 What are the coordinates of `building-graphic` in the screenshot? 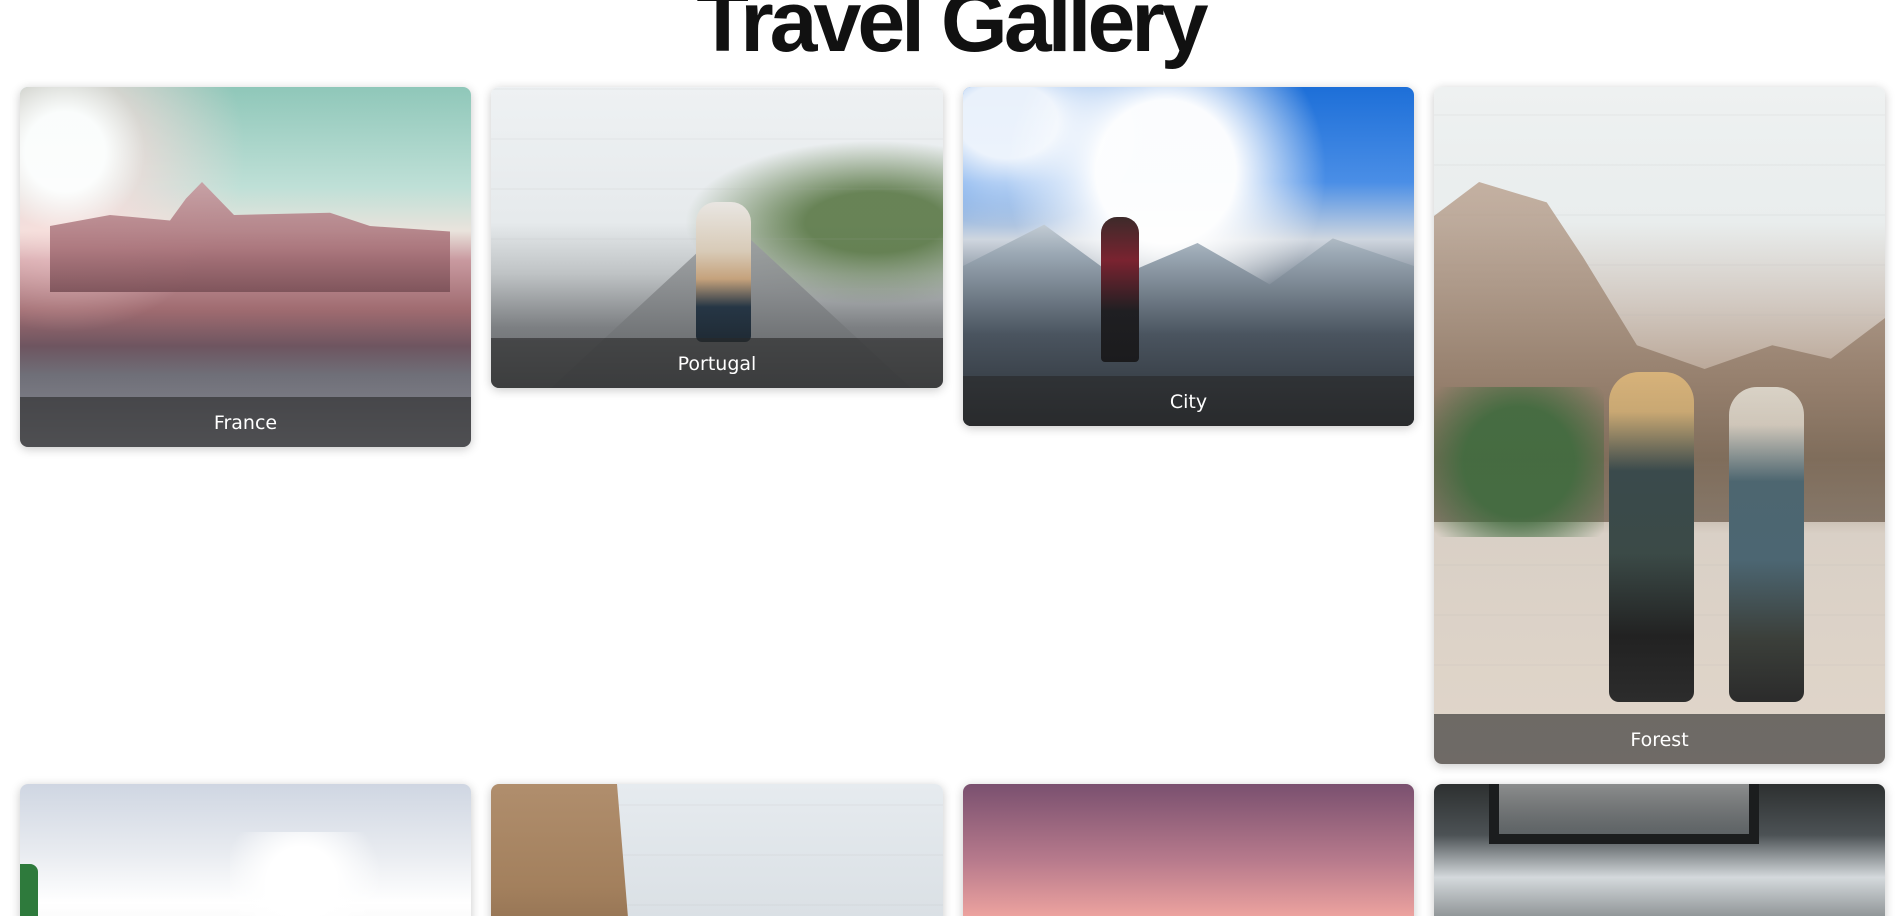 It's located at (250, 237).